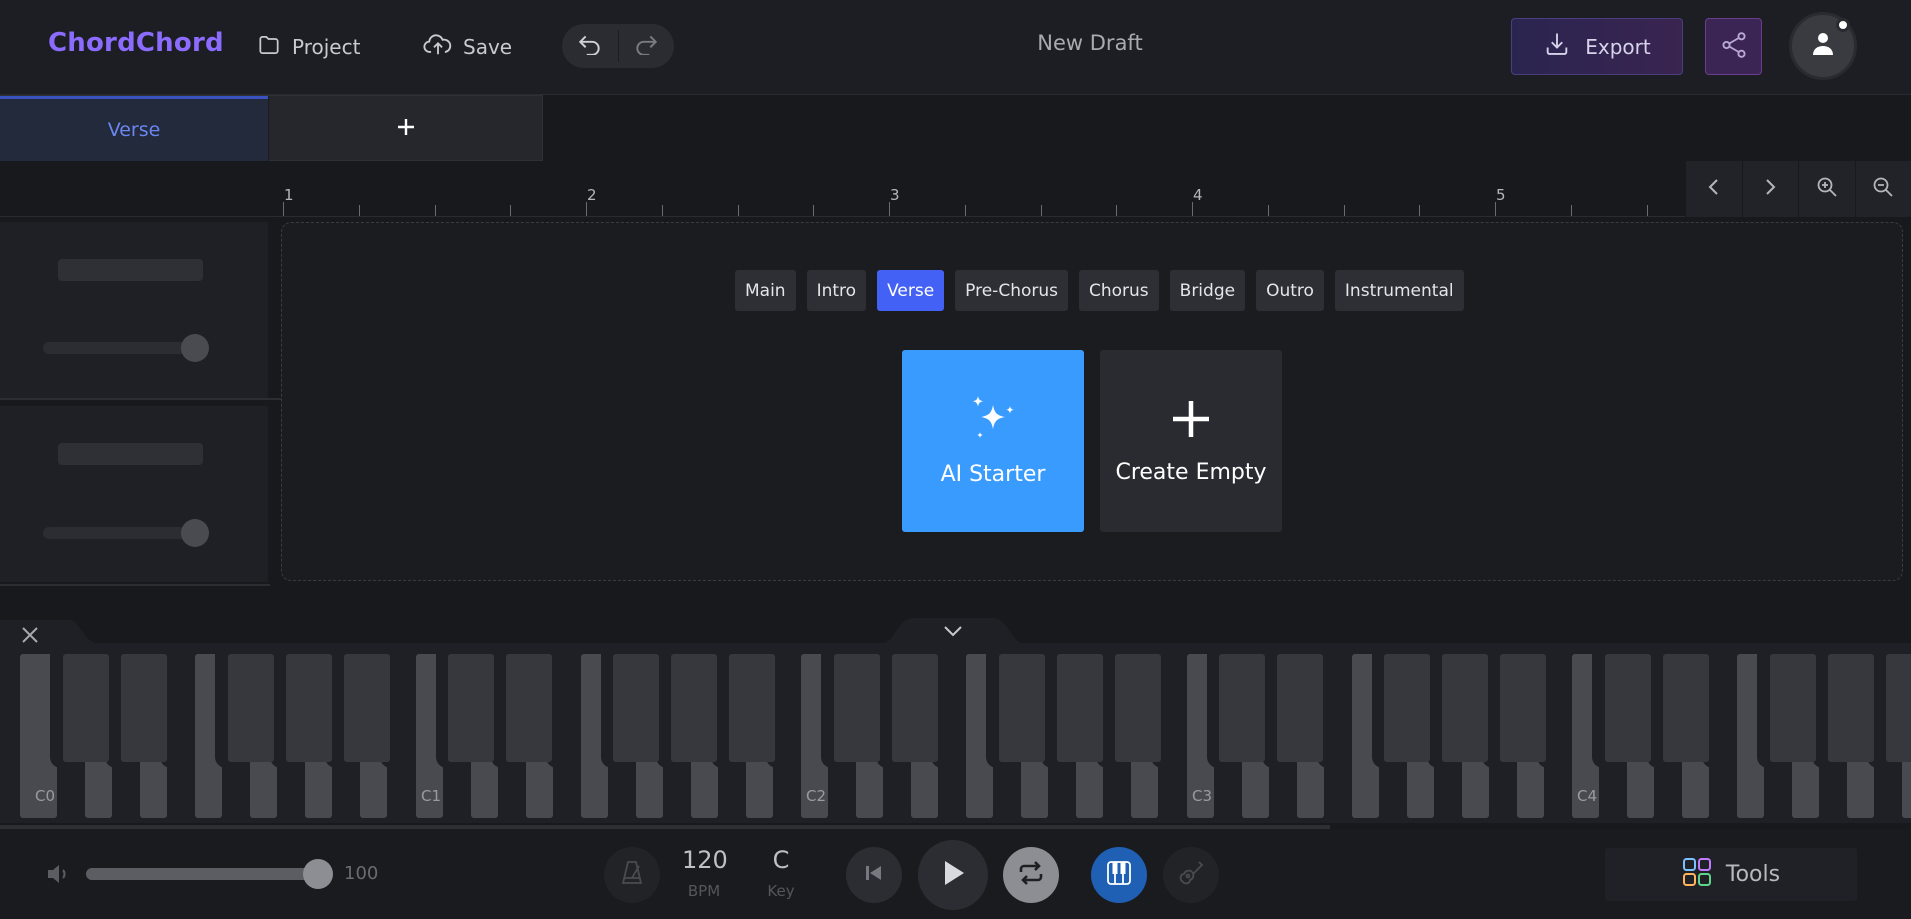  I want to click on undo-button, so click(590, 46).